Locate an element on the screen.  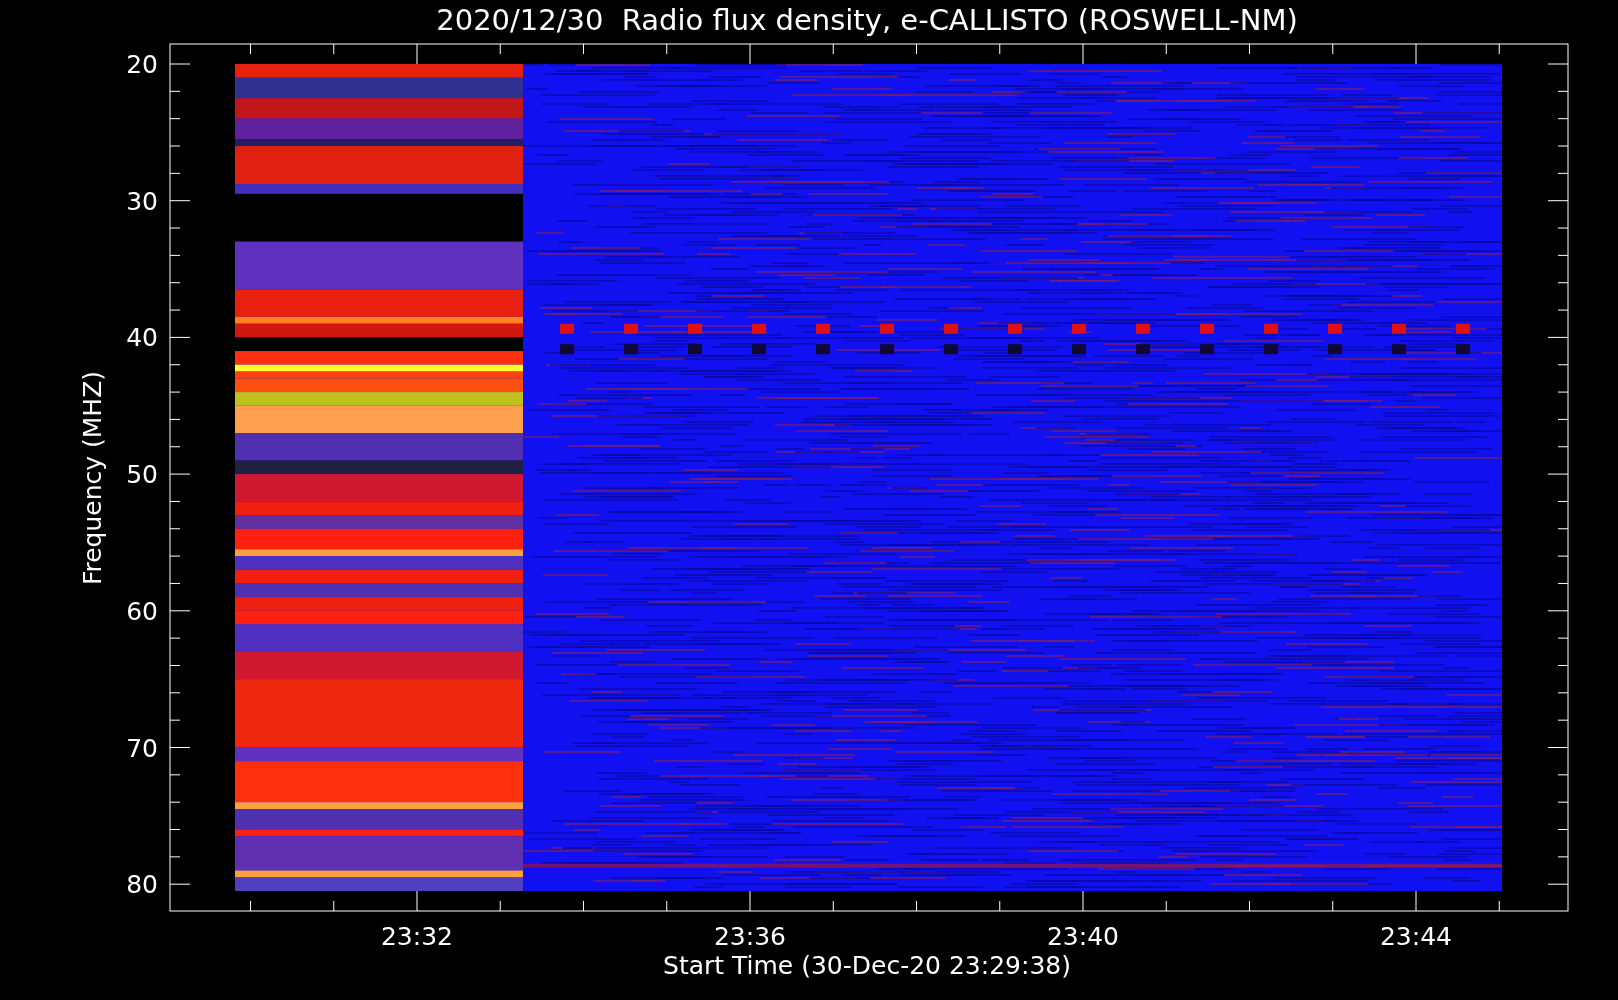
x-tick-label: 23:32 is located at coordinates (417, 936).